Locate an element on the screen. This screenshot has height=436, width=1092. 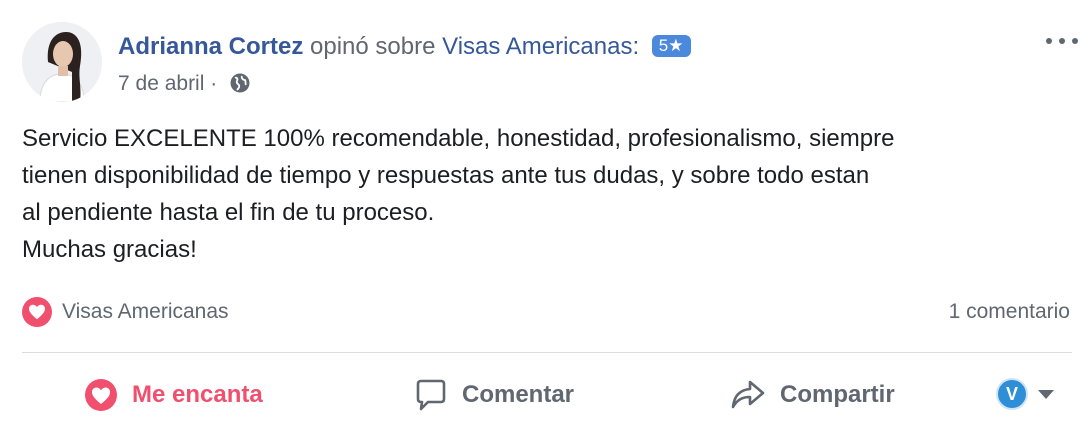
reaction-summary: Visas Americanas is located at coordinates (125, 312).